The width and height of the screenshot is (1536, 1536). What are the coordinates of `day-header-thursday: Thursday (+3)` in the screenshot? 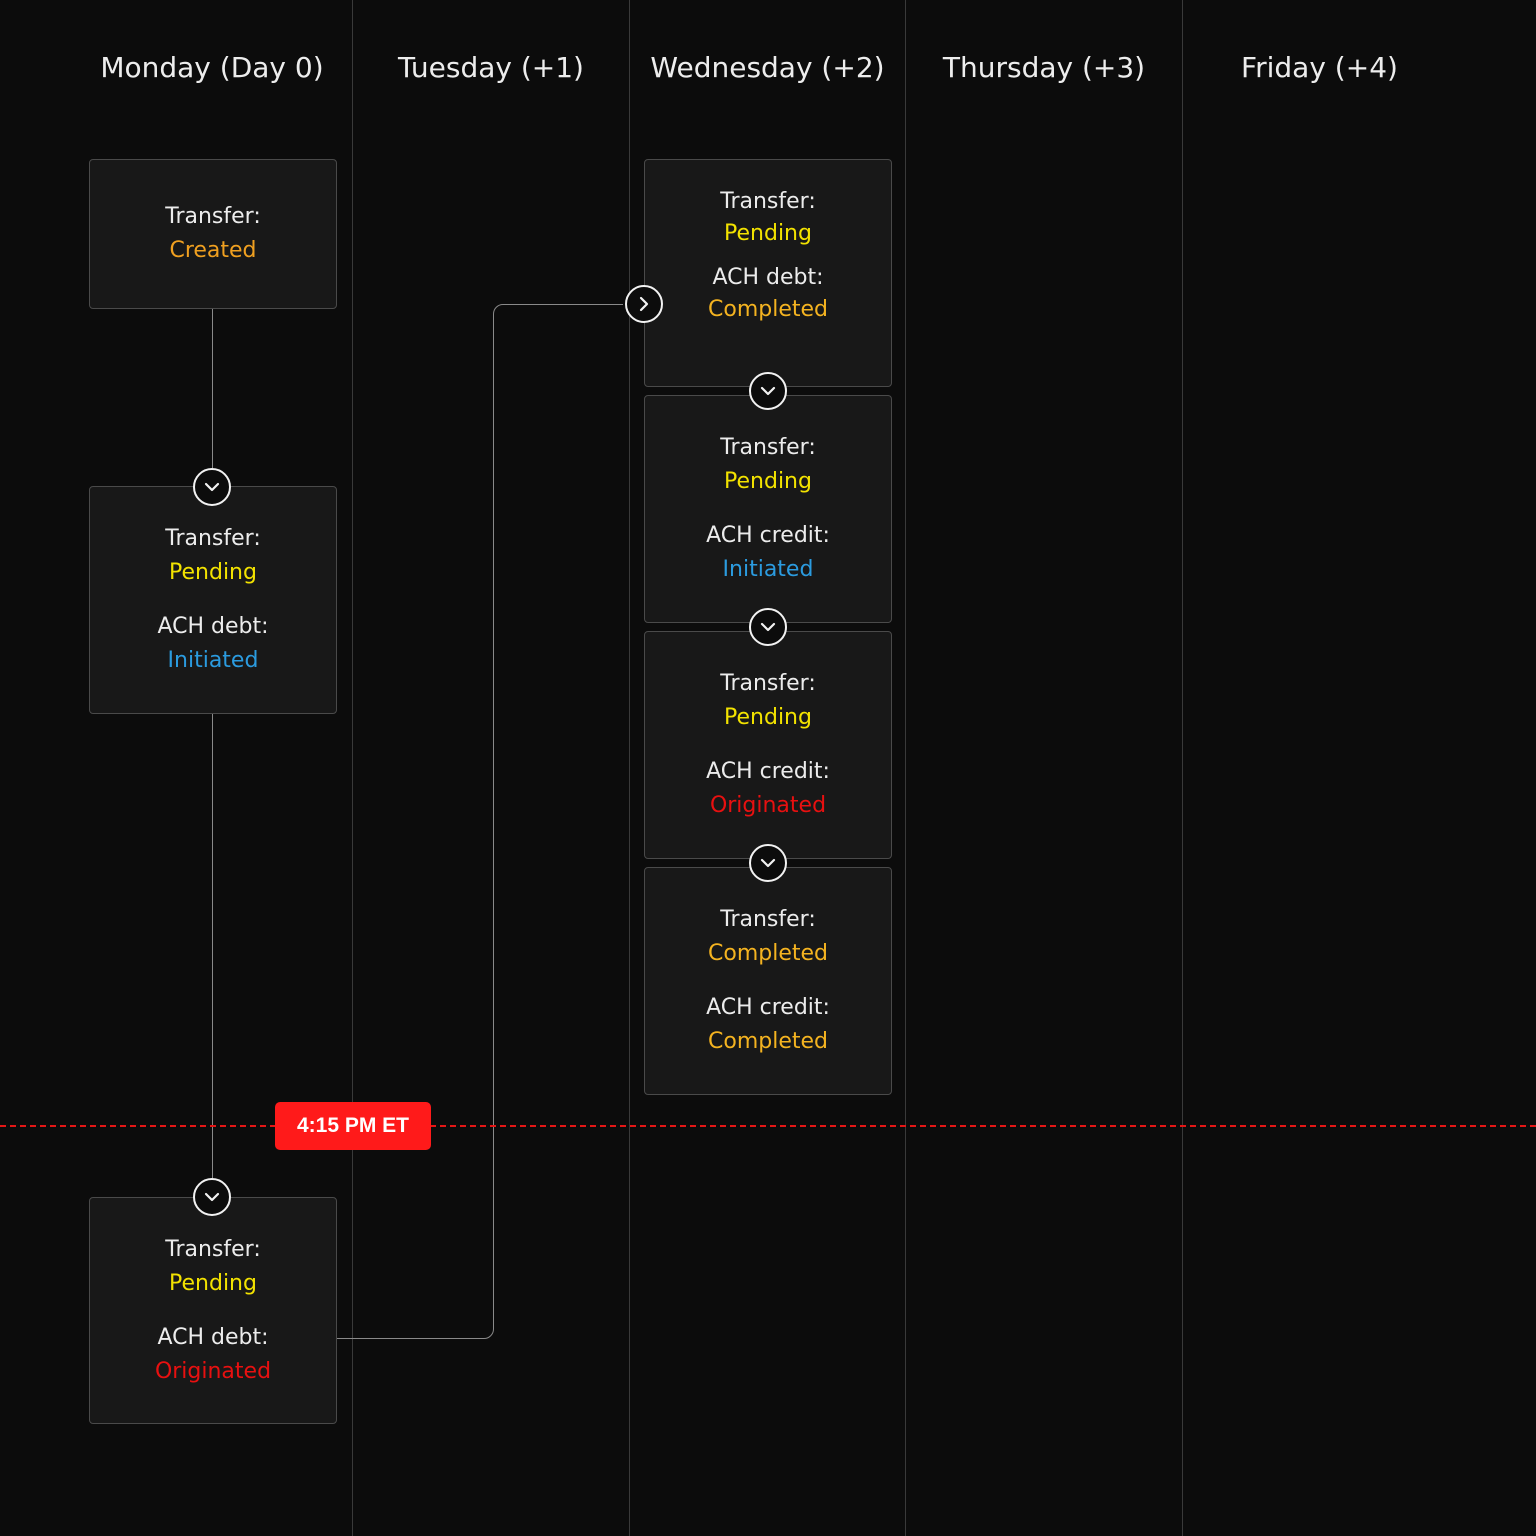 It's located at (1044, 67).